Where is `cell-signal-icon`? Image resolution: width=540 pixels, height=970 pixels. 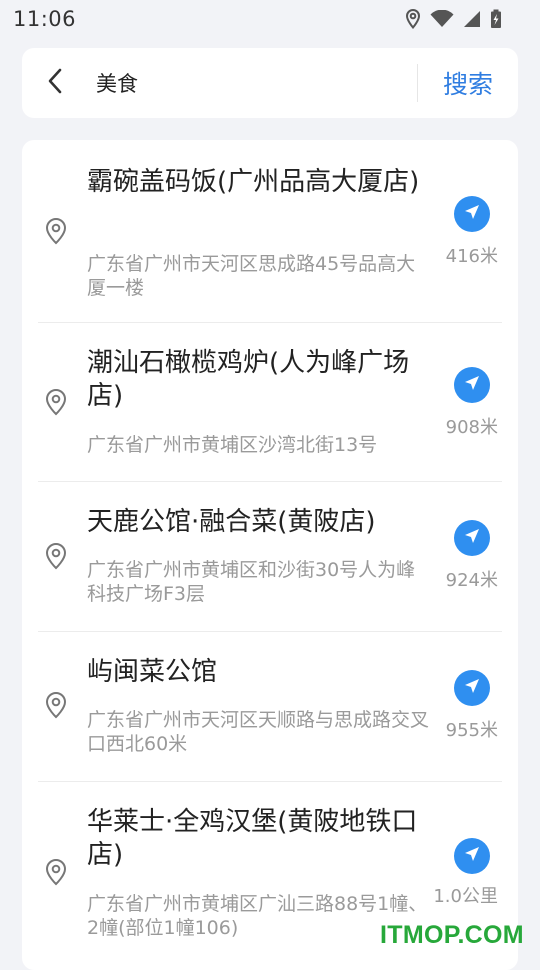
cell-signal-icon is located at coordinates (472, 19).